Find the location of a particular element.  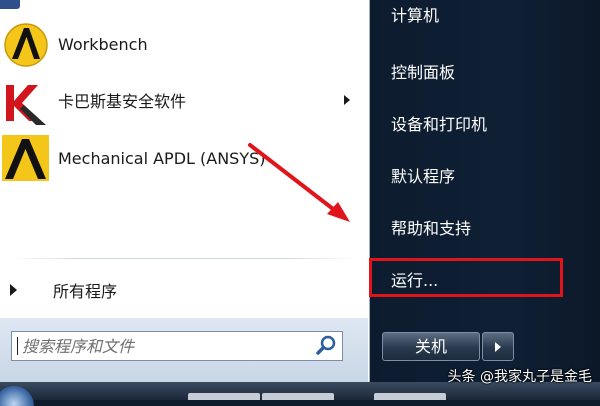

help-support-link: 帮助和支持 is located at coordinates (431, 227).